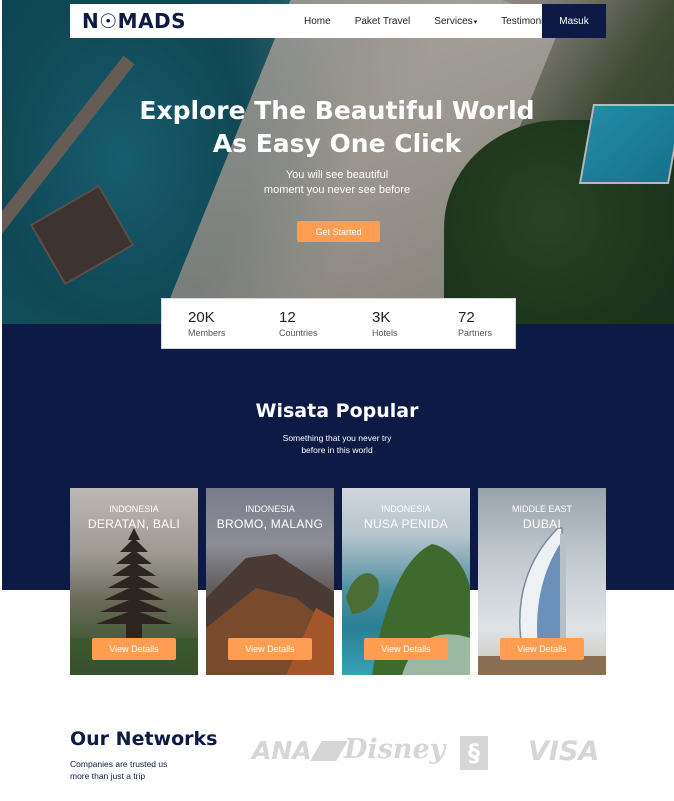  I want to click on disney-logo: Disney, so click(395, 749).